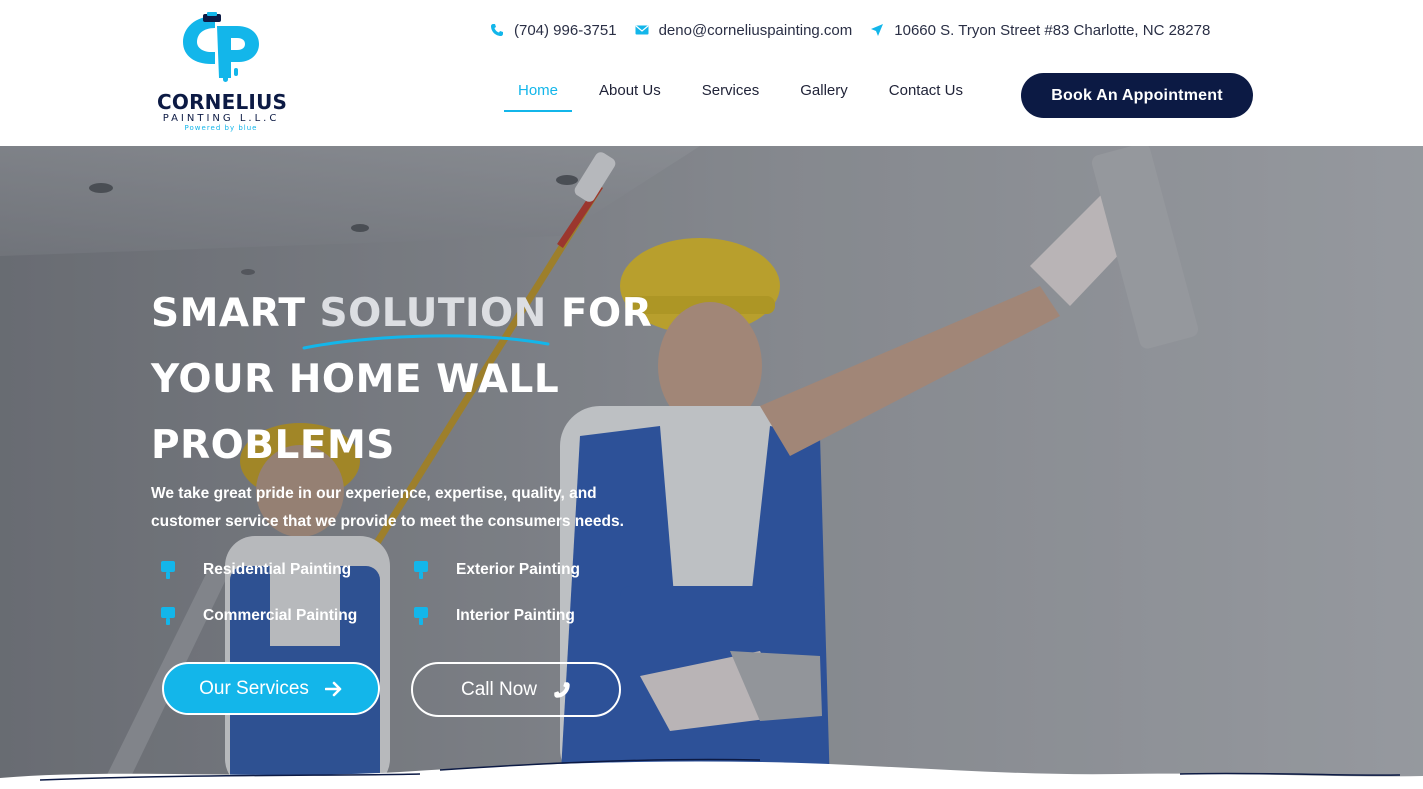 The image size is (1423, 789). I want to click on nav-item-home: Home, so click(538, 95).